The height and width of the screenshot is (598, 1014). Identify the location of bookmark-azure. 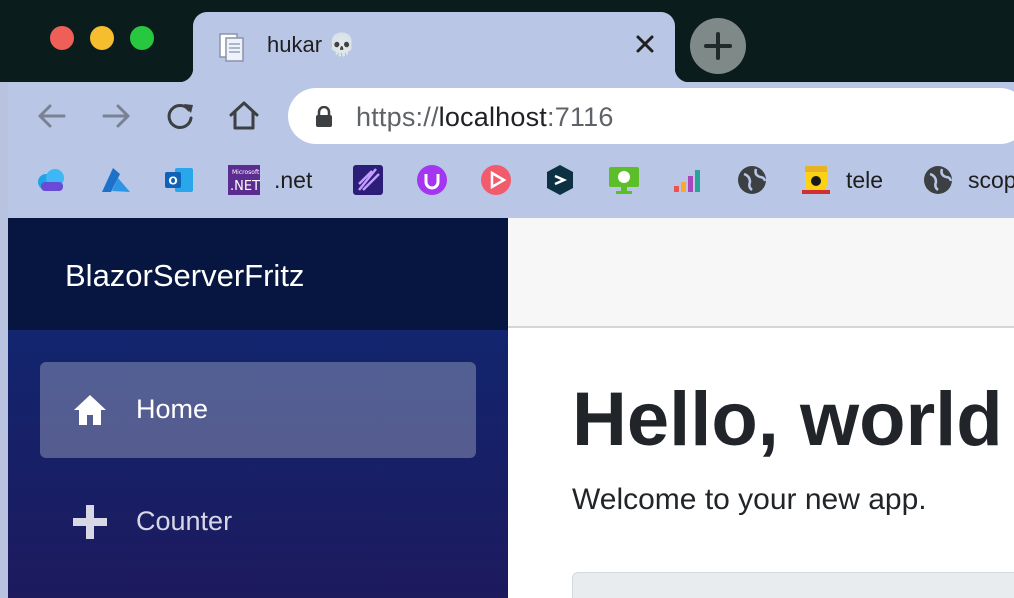
(116, 180).